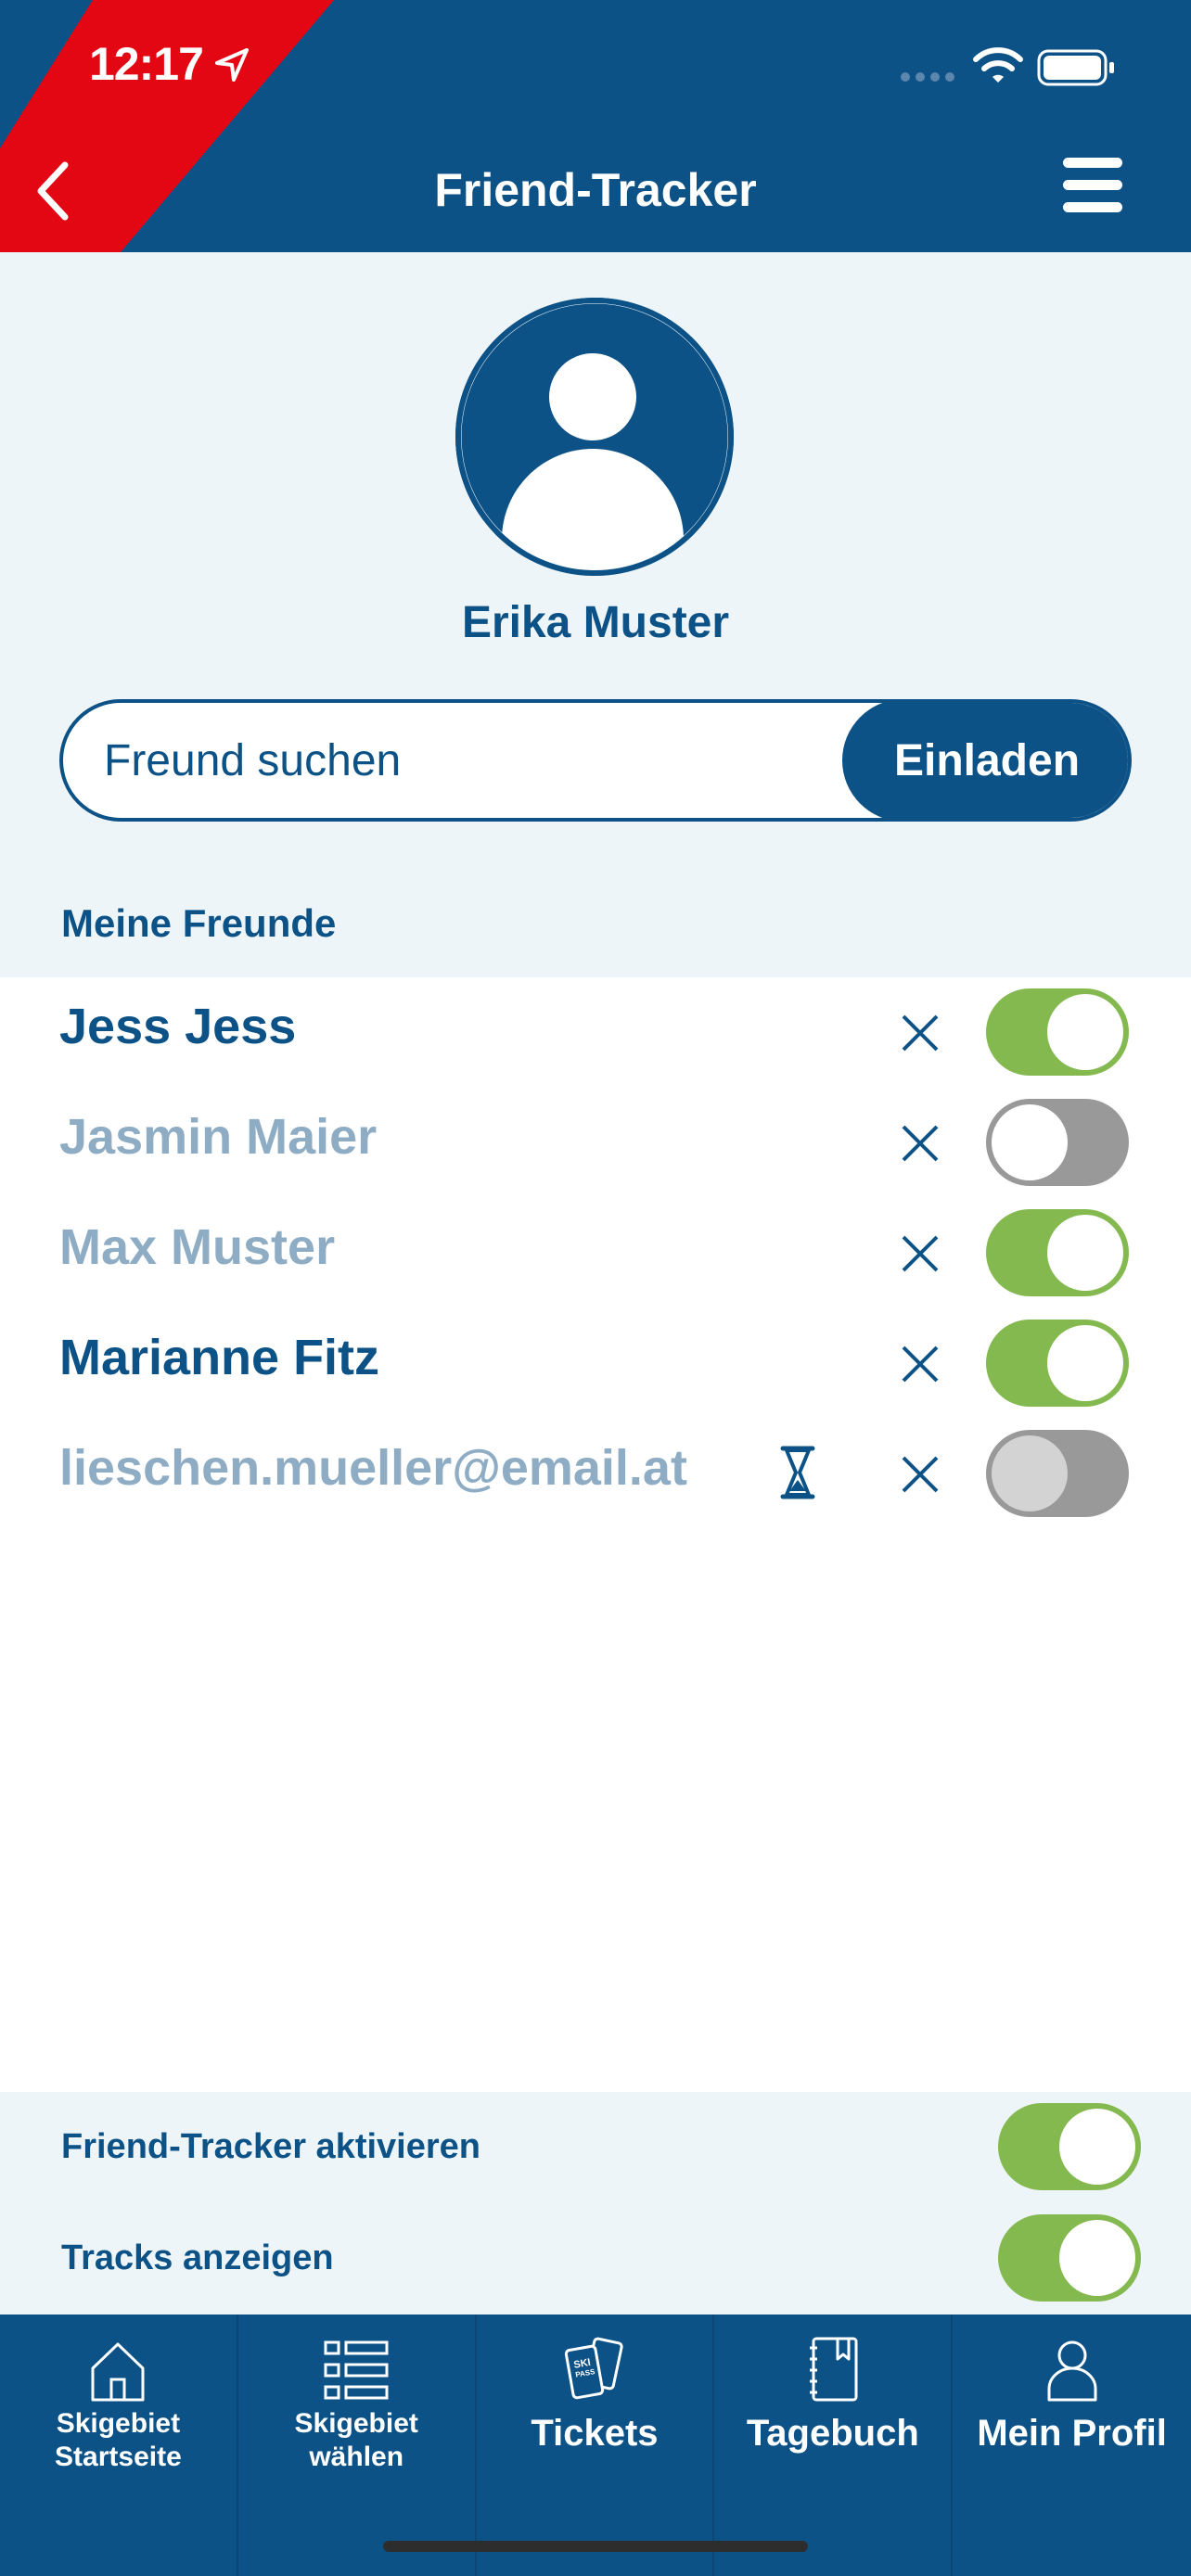 This screenshot has height=2576, width=1191. I want to click on friend-name: Jasmin Maier, so click(218, 1137).